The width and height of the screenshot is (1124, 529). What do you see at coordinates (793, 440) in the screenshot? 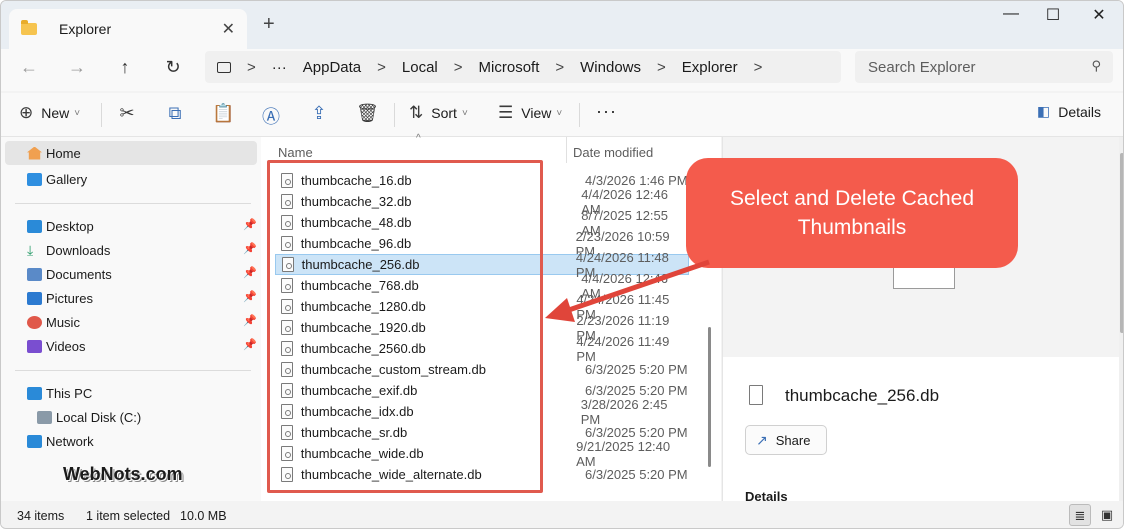
I see `share-label: Share` at bounding box center [793, 440].